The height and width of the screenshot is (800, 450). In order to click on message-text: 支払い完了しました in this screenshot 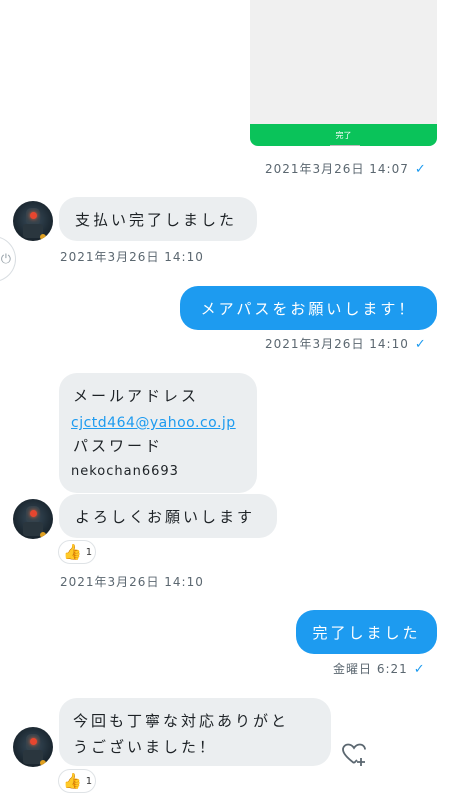, I will do `click(156, 219)`.